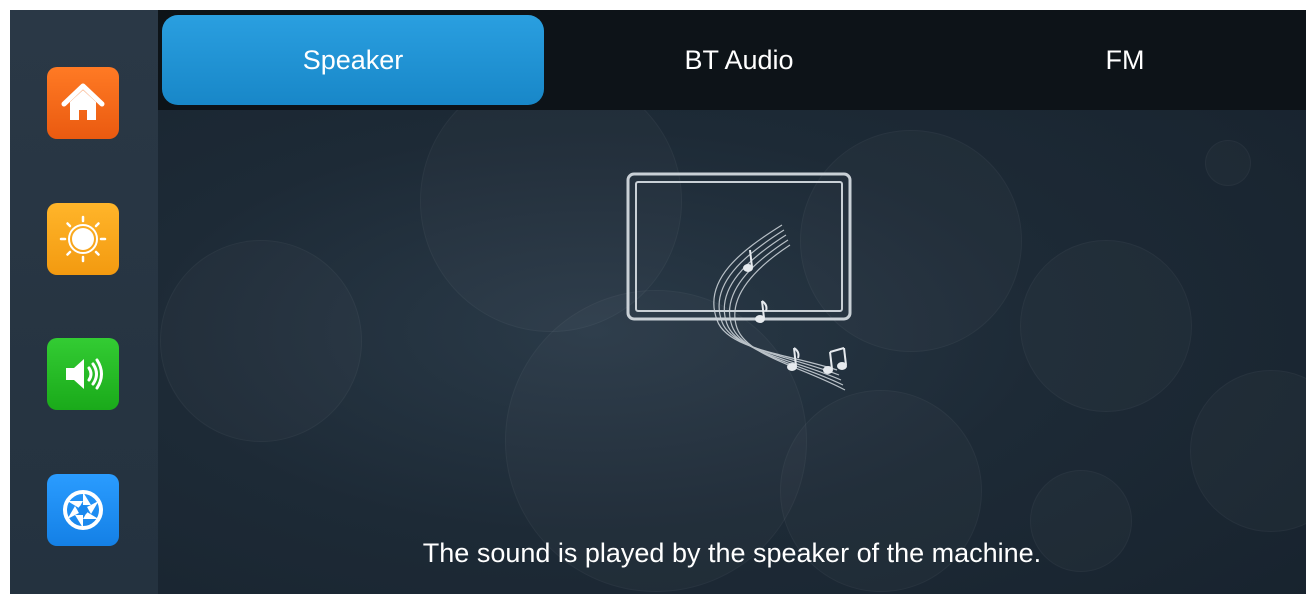 Image resolution: width=1308 pixels, height=594 pixels. I want to click on brightness-icon, so click(83, 239).